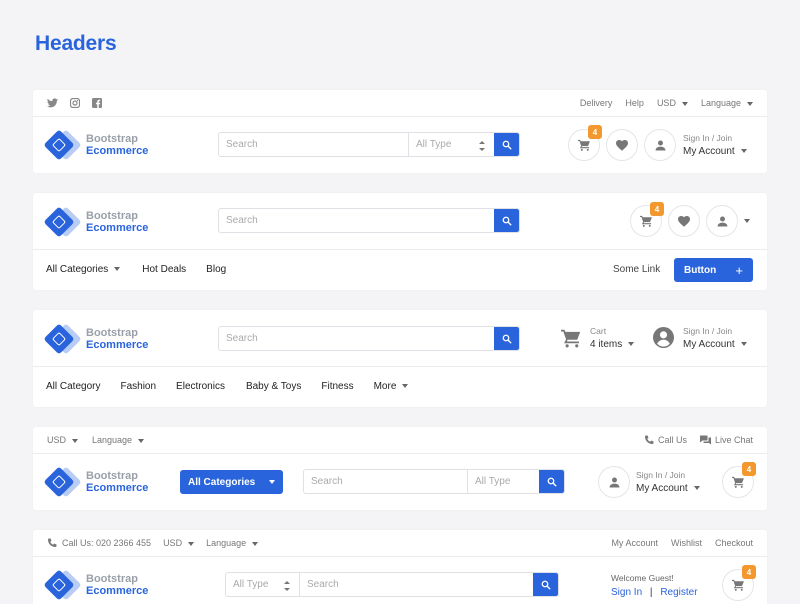 This screenshot has height=604, width=800. I want to click on checkout-link: Checkout, so click(734, 543).